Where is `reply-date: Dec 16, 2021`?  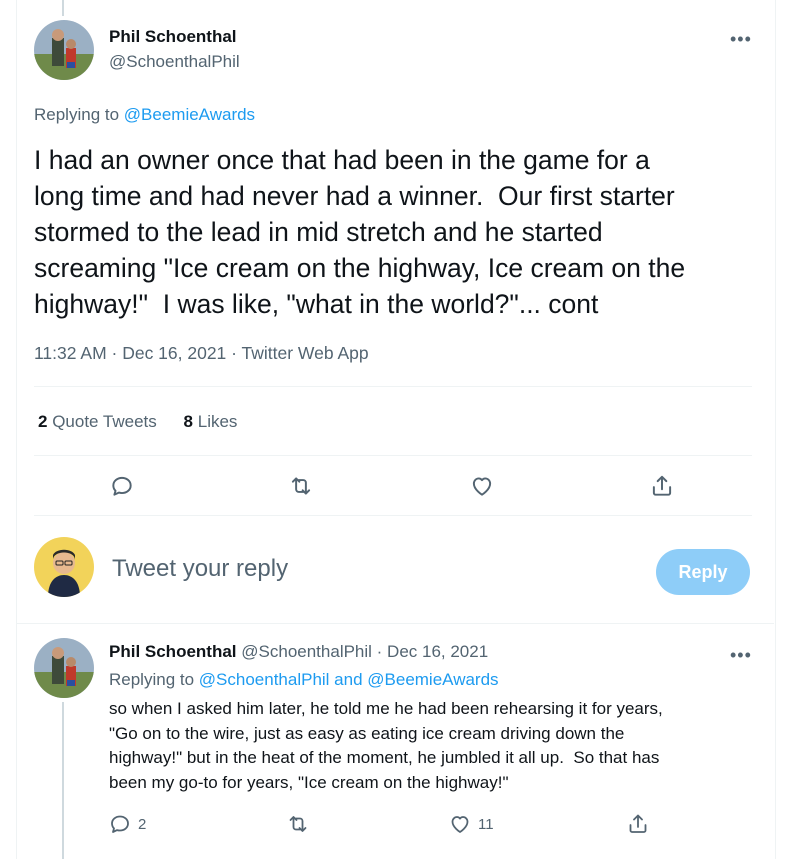 reply-date: Dec 16, 2021 is located at coordinates (437, 651).